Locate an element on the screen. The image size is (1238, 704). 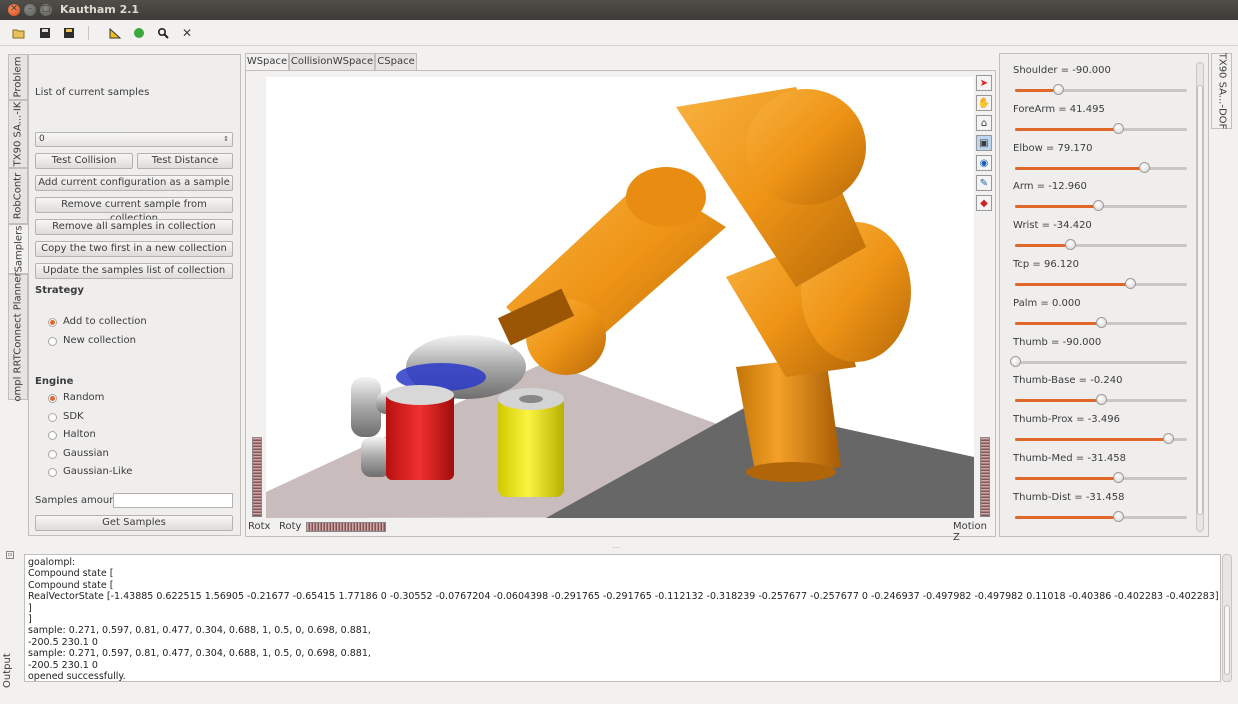
tab-samplers: Samplers is located at coordinates (18, 249).